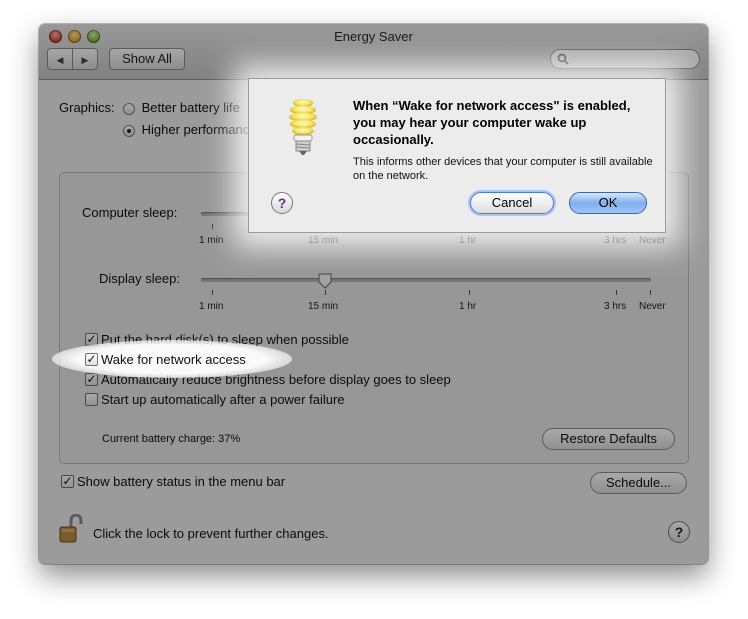 This screenshot has height=619, width=748. Describe the element at coordinates (91, 379) in the screenshot. I see `reduce-brightness-checkbox: ✓` at that location.